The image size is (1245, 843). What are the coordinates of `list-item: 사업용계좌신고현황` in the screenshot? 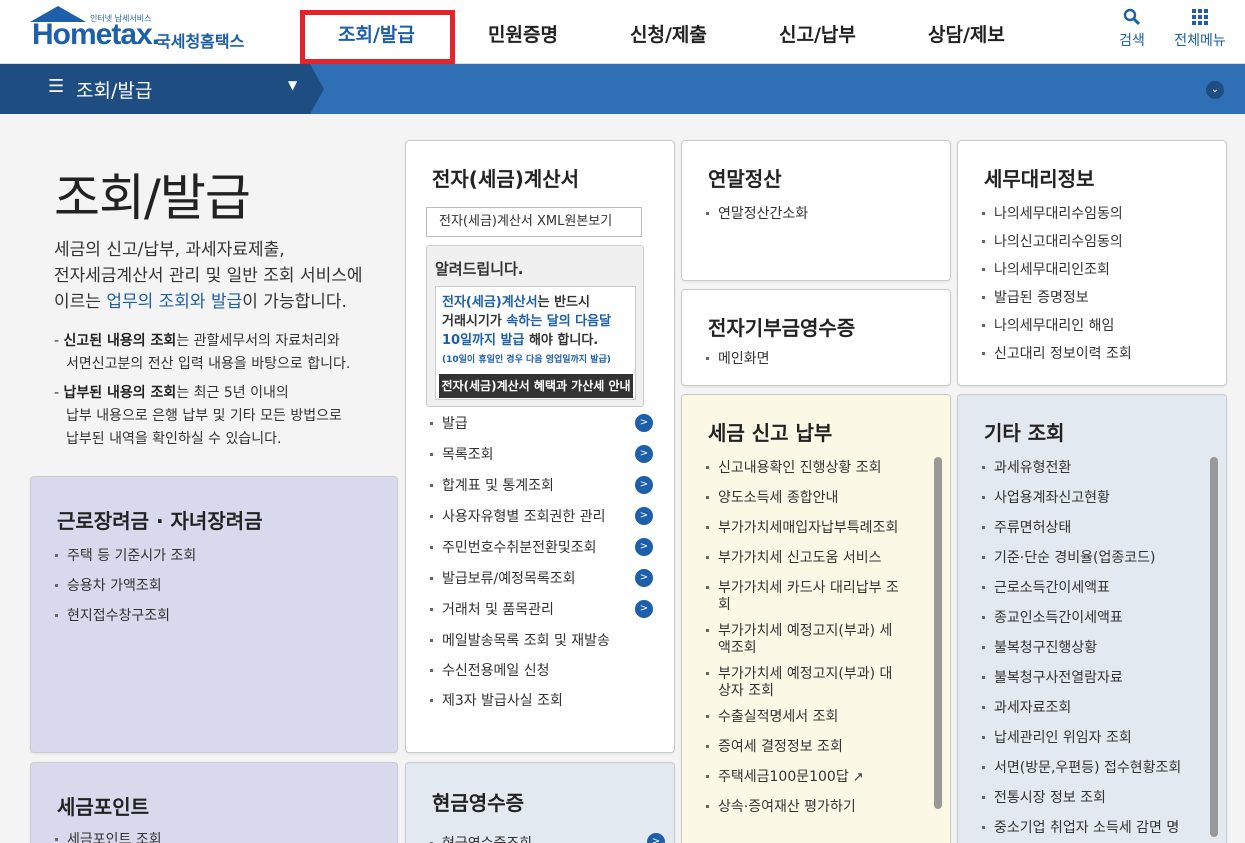 It's located at (1080, 502).